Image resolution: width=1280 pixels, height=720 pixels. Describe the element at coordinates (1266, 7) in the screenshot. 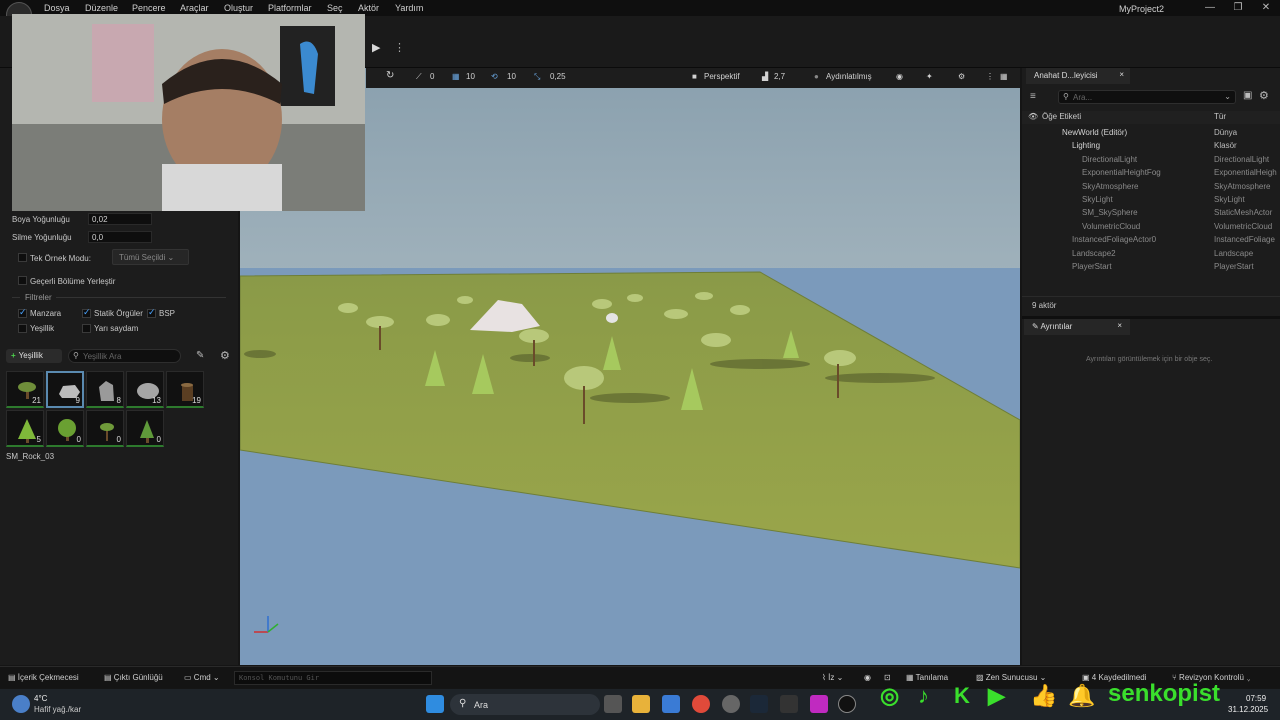

I see `close-button: ✕` at that location.